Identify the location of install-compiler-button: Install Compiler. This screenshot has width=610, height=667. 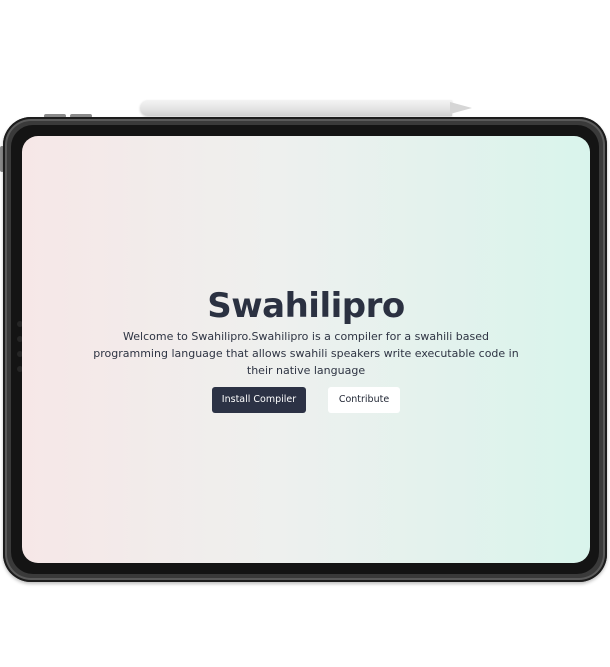
(259, 400).